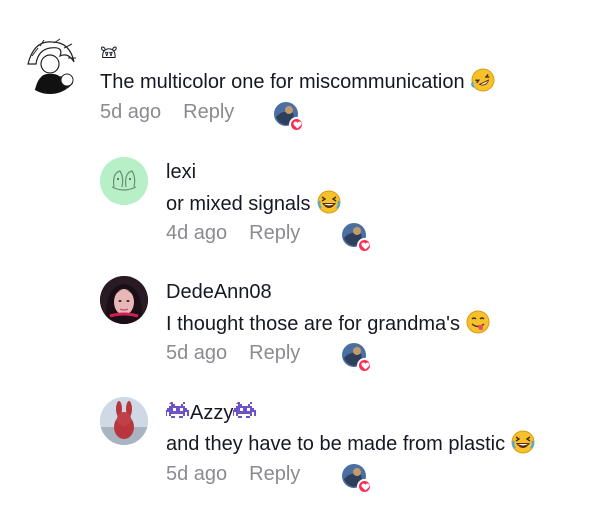 This screenshot has width=601, height=508. What do you see at coordinates (282, 82) in the screenshot?
I see `comment-text-content: The multicolor one for miscommunication` at bounding box center [282, 82].